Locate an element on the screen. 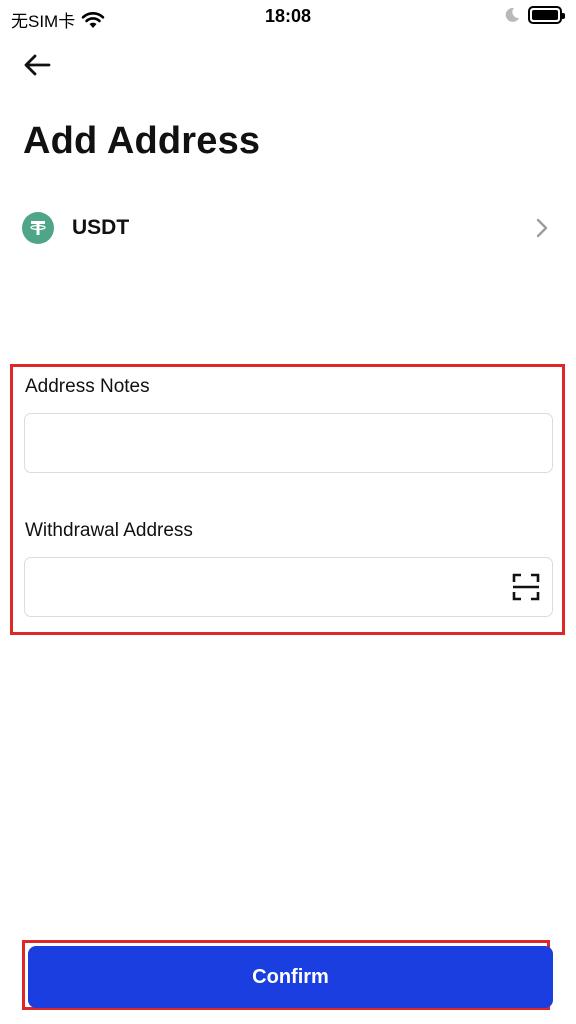  confirm-highlight: Confirm is located at coordinates (287, 975).